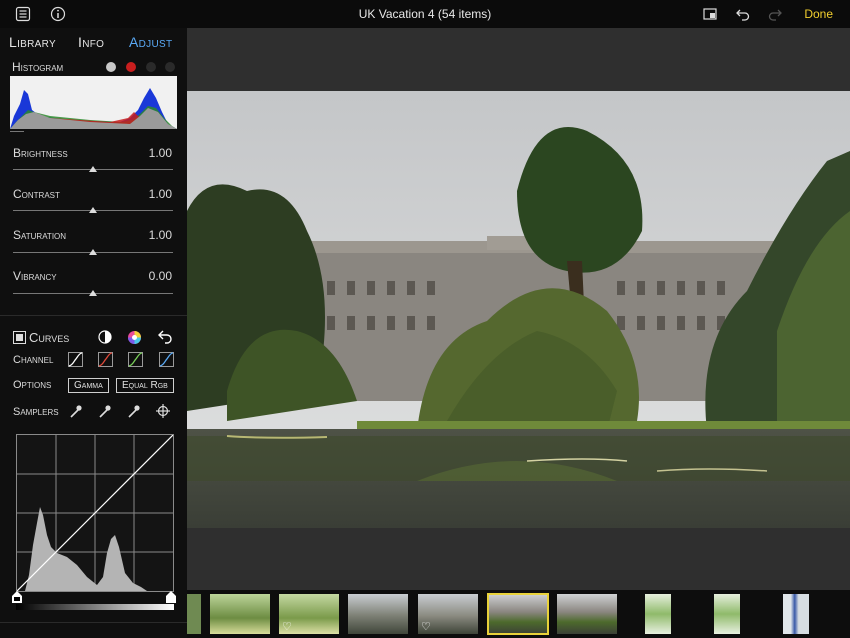 Image resolution: width=850 pixels, height=638 pixels. I want to click on white-point-eyedropper-icon, so click(133, 411).